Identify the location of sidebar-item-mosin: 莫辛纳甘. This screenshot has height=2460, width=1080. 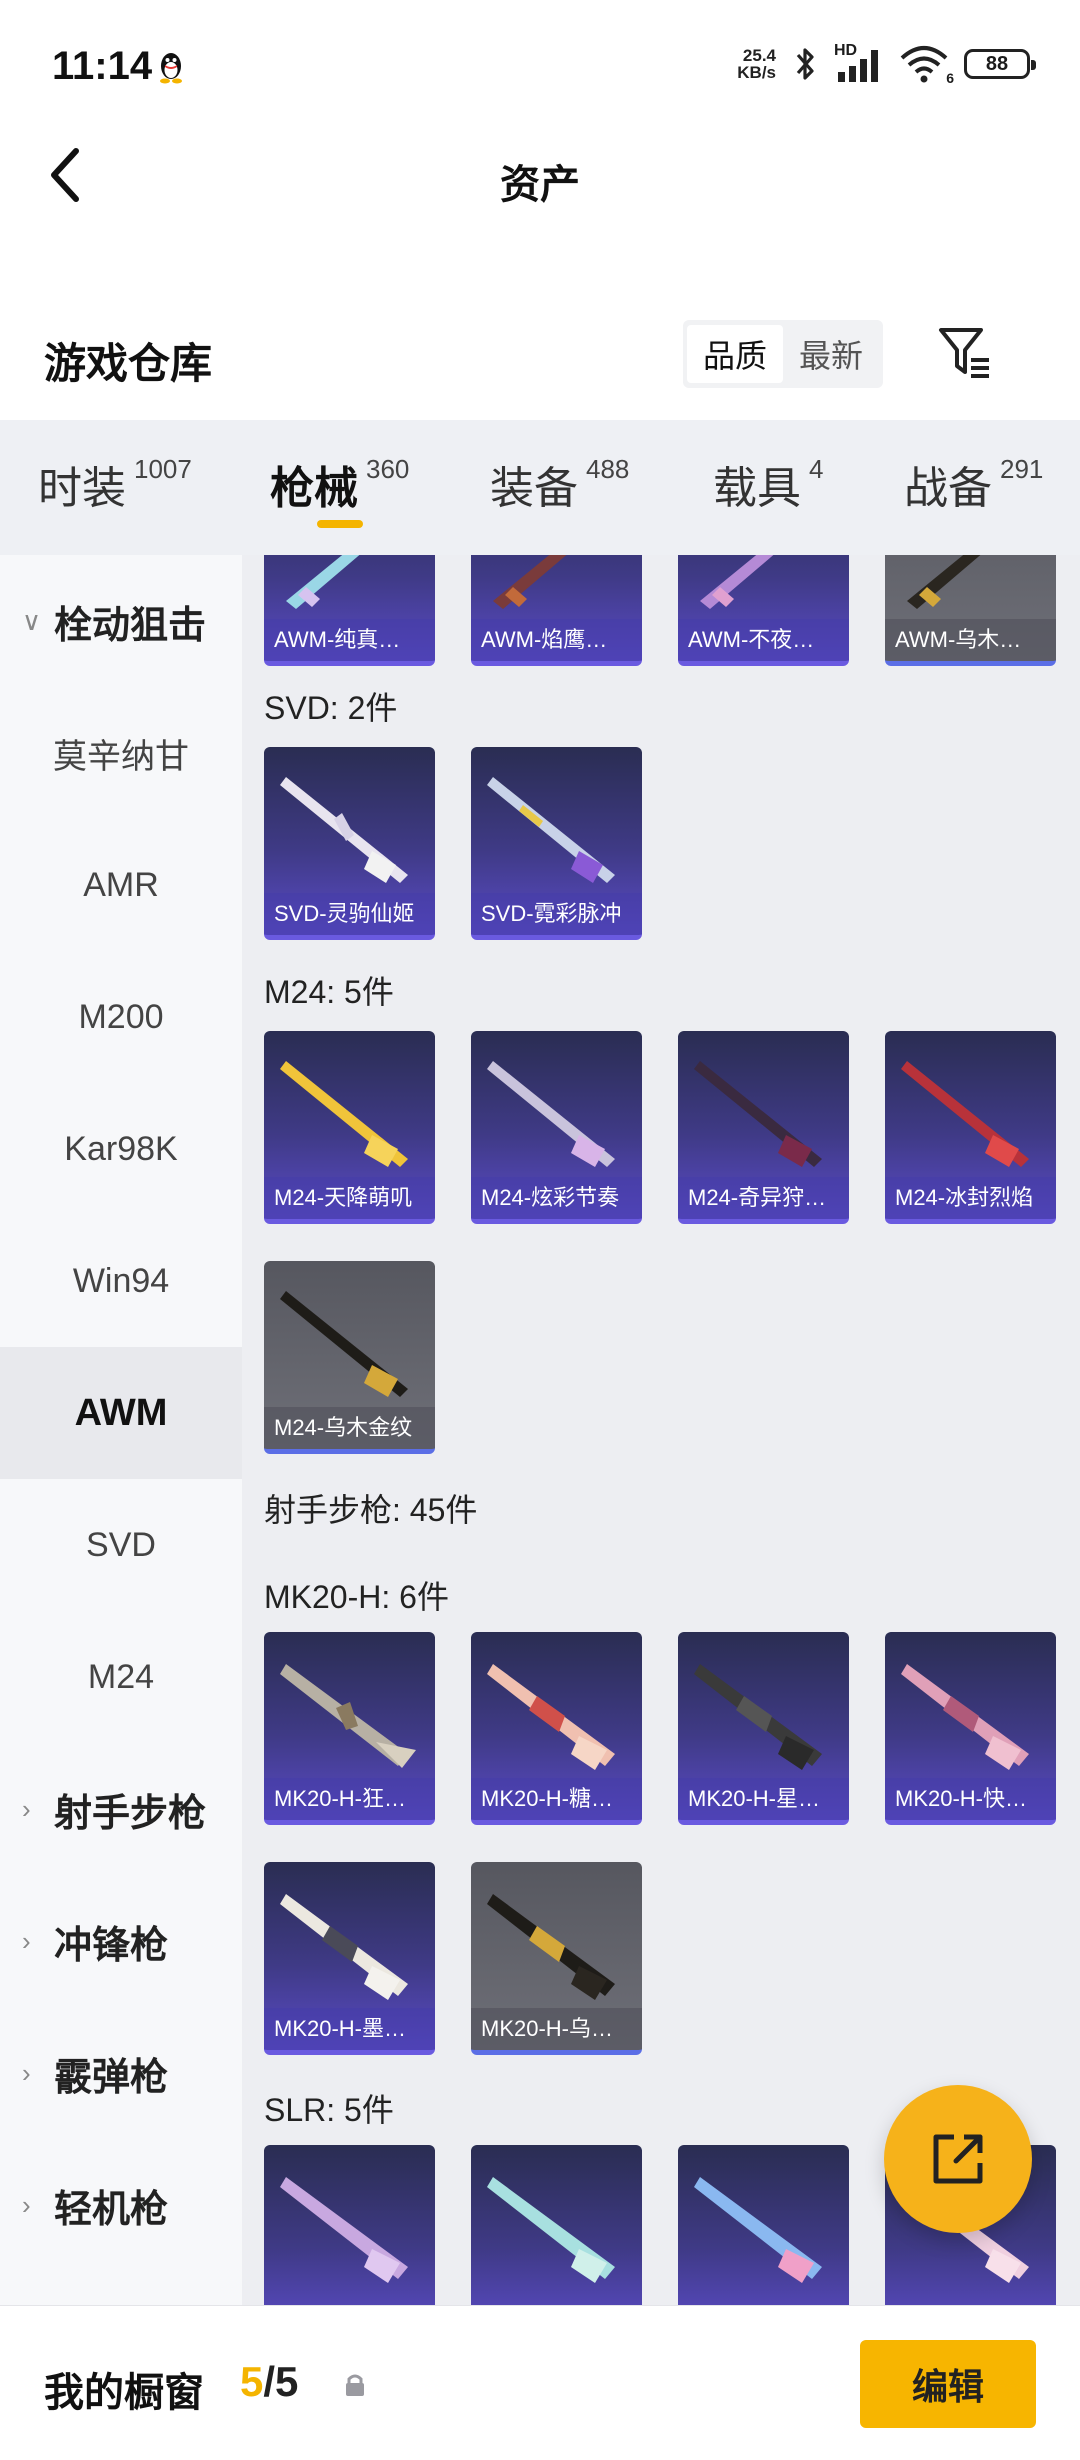
(121, 753).